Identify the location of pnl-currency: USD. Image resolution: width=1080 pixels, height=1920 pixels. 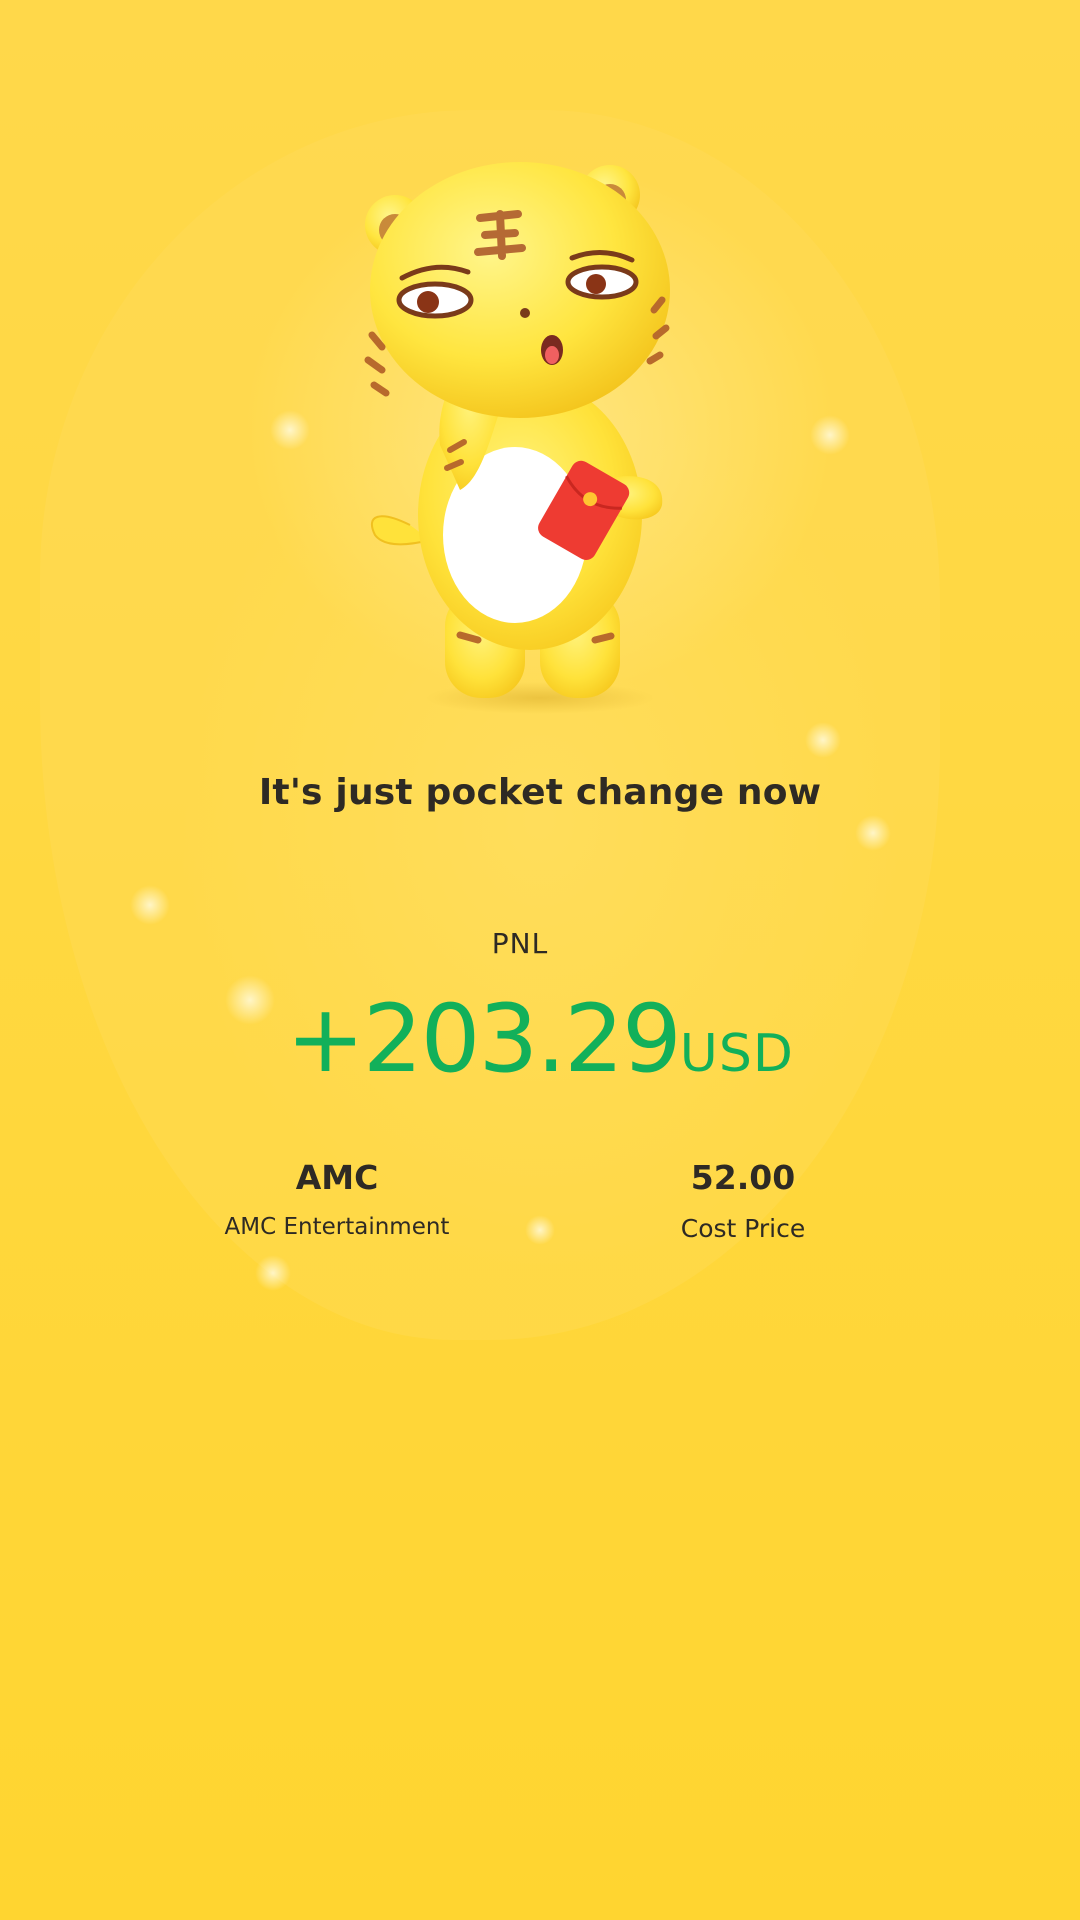
(736, 1054).